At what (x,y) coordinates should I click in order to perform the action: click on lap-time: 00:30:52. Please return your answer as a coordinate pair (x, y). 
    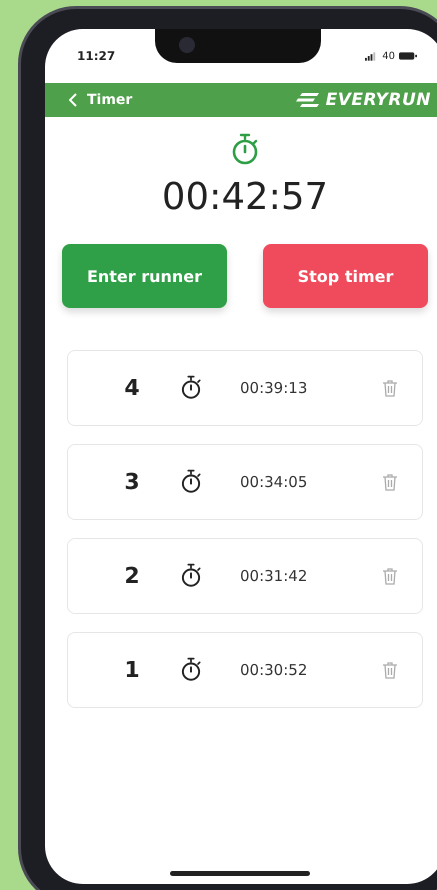
    Looking at the image, I should click on (274, 670).